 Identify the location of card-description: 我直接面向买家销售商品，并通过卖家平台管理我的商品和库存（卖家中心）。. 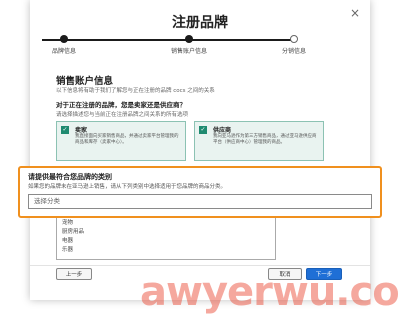
(127, 139).